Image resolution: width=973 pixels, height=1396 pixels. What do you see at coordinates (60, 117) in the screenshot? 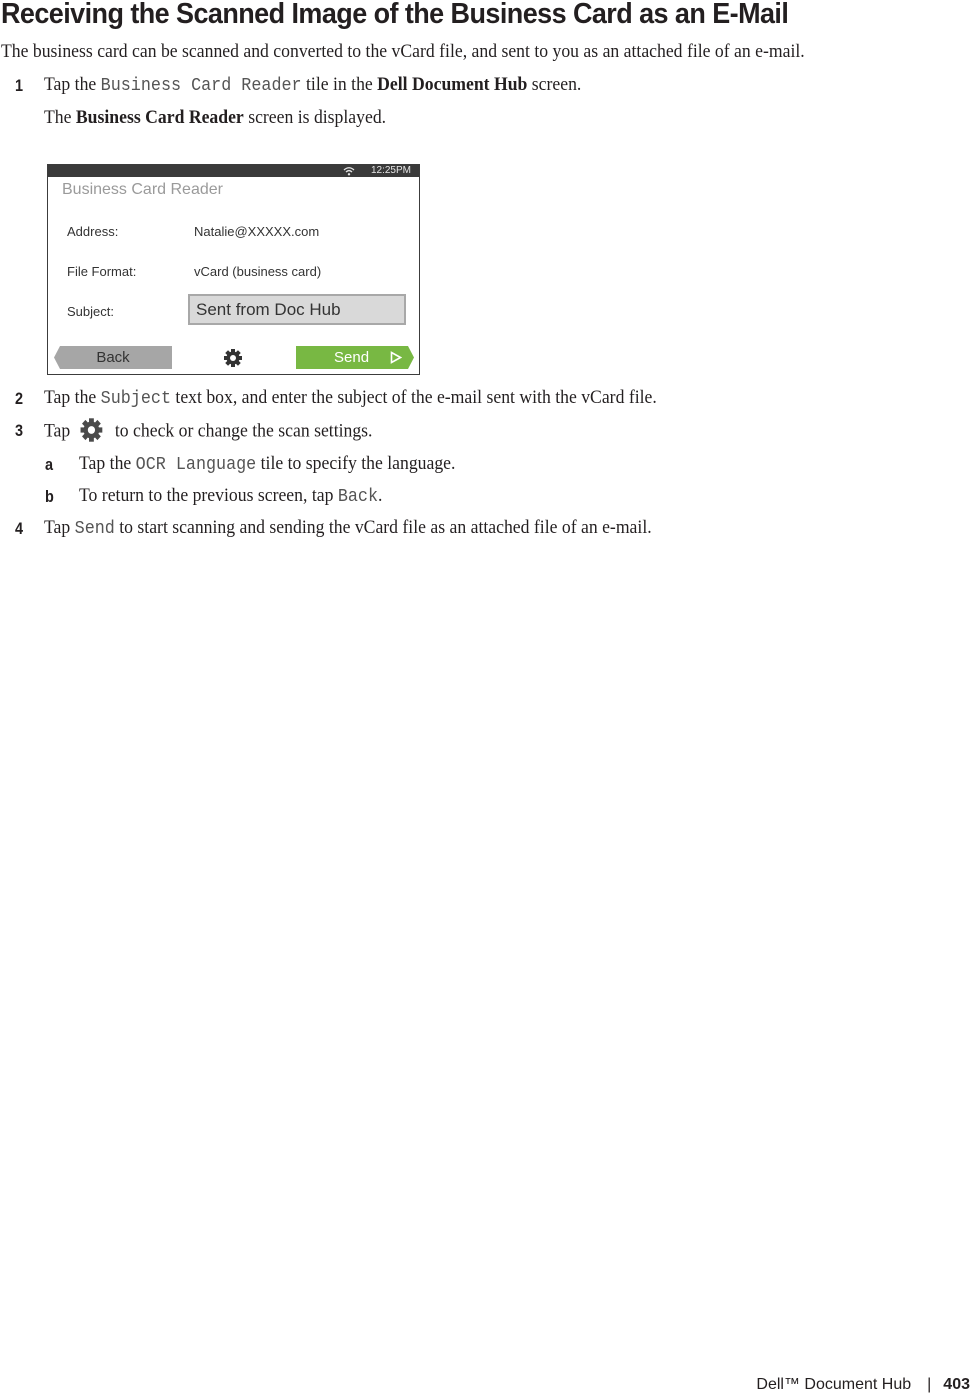
I see `text: The` at bounding box center [60, 117].